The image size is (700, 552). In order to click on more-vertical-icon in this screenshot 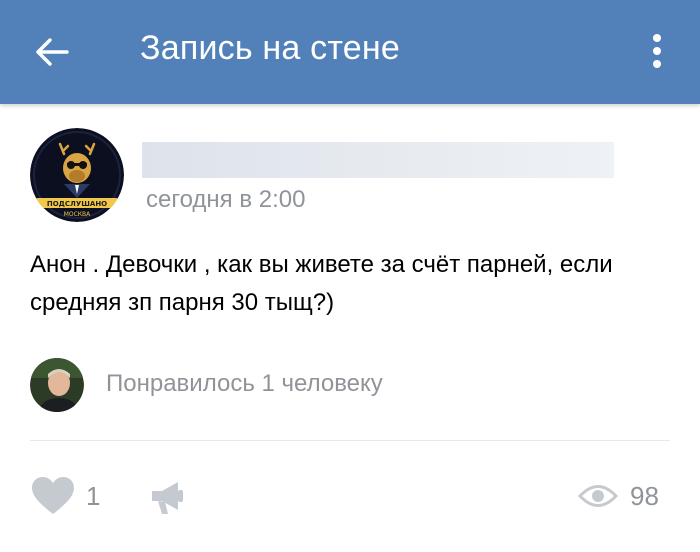, I will do `click(657, 51)`.